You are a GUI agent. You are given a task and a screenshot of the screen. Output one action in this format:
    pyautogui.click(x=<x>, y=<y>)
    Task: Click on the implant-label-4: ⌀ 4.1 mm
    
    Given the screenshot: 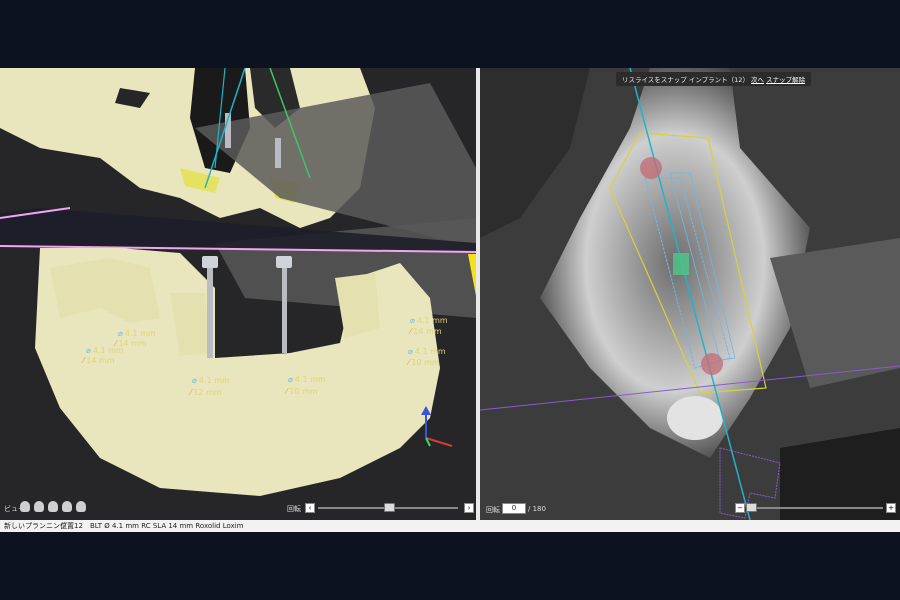 What is the action you would take?
    pyautogui.click(x=307, y=379)
    